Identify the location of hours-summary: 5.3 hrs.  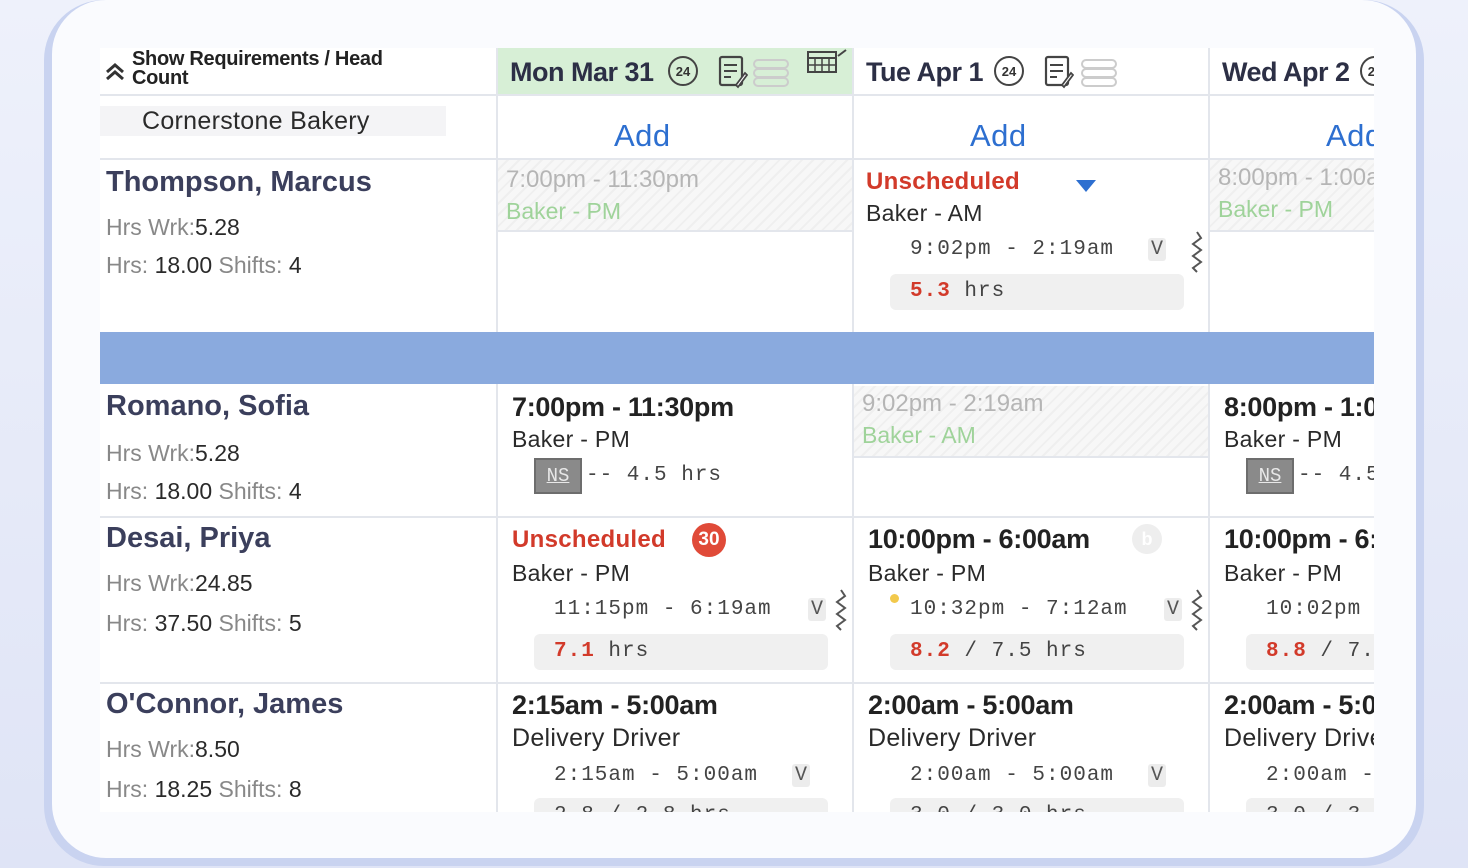
(1037, 292).